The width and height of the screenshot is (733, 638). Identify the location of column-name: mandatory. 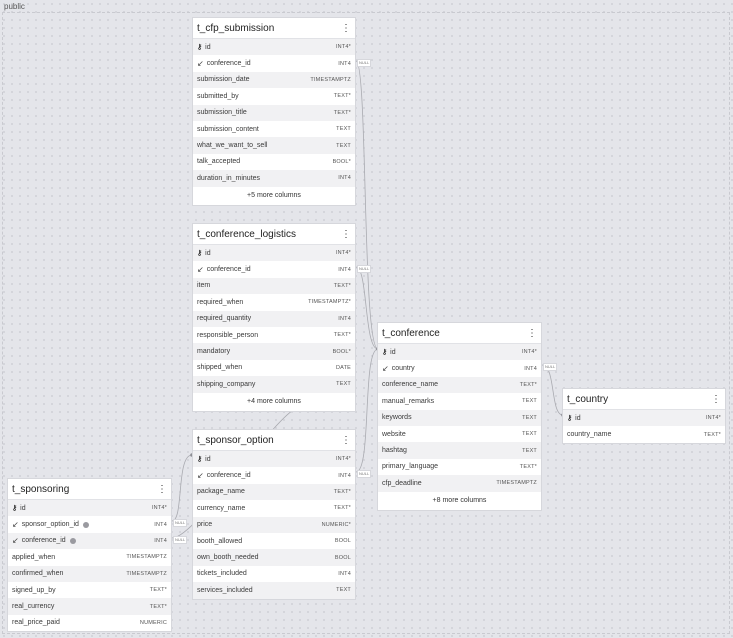
(214, 352).